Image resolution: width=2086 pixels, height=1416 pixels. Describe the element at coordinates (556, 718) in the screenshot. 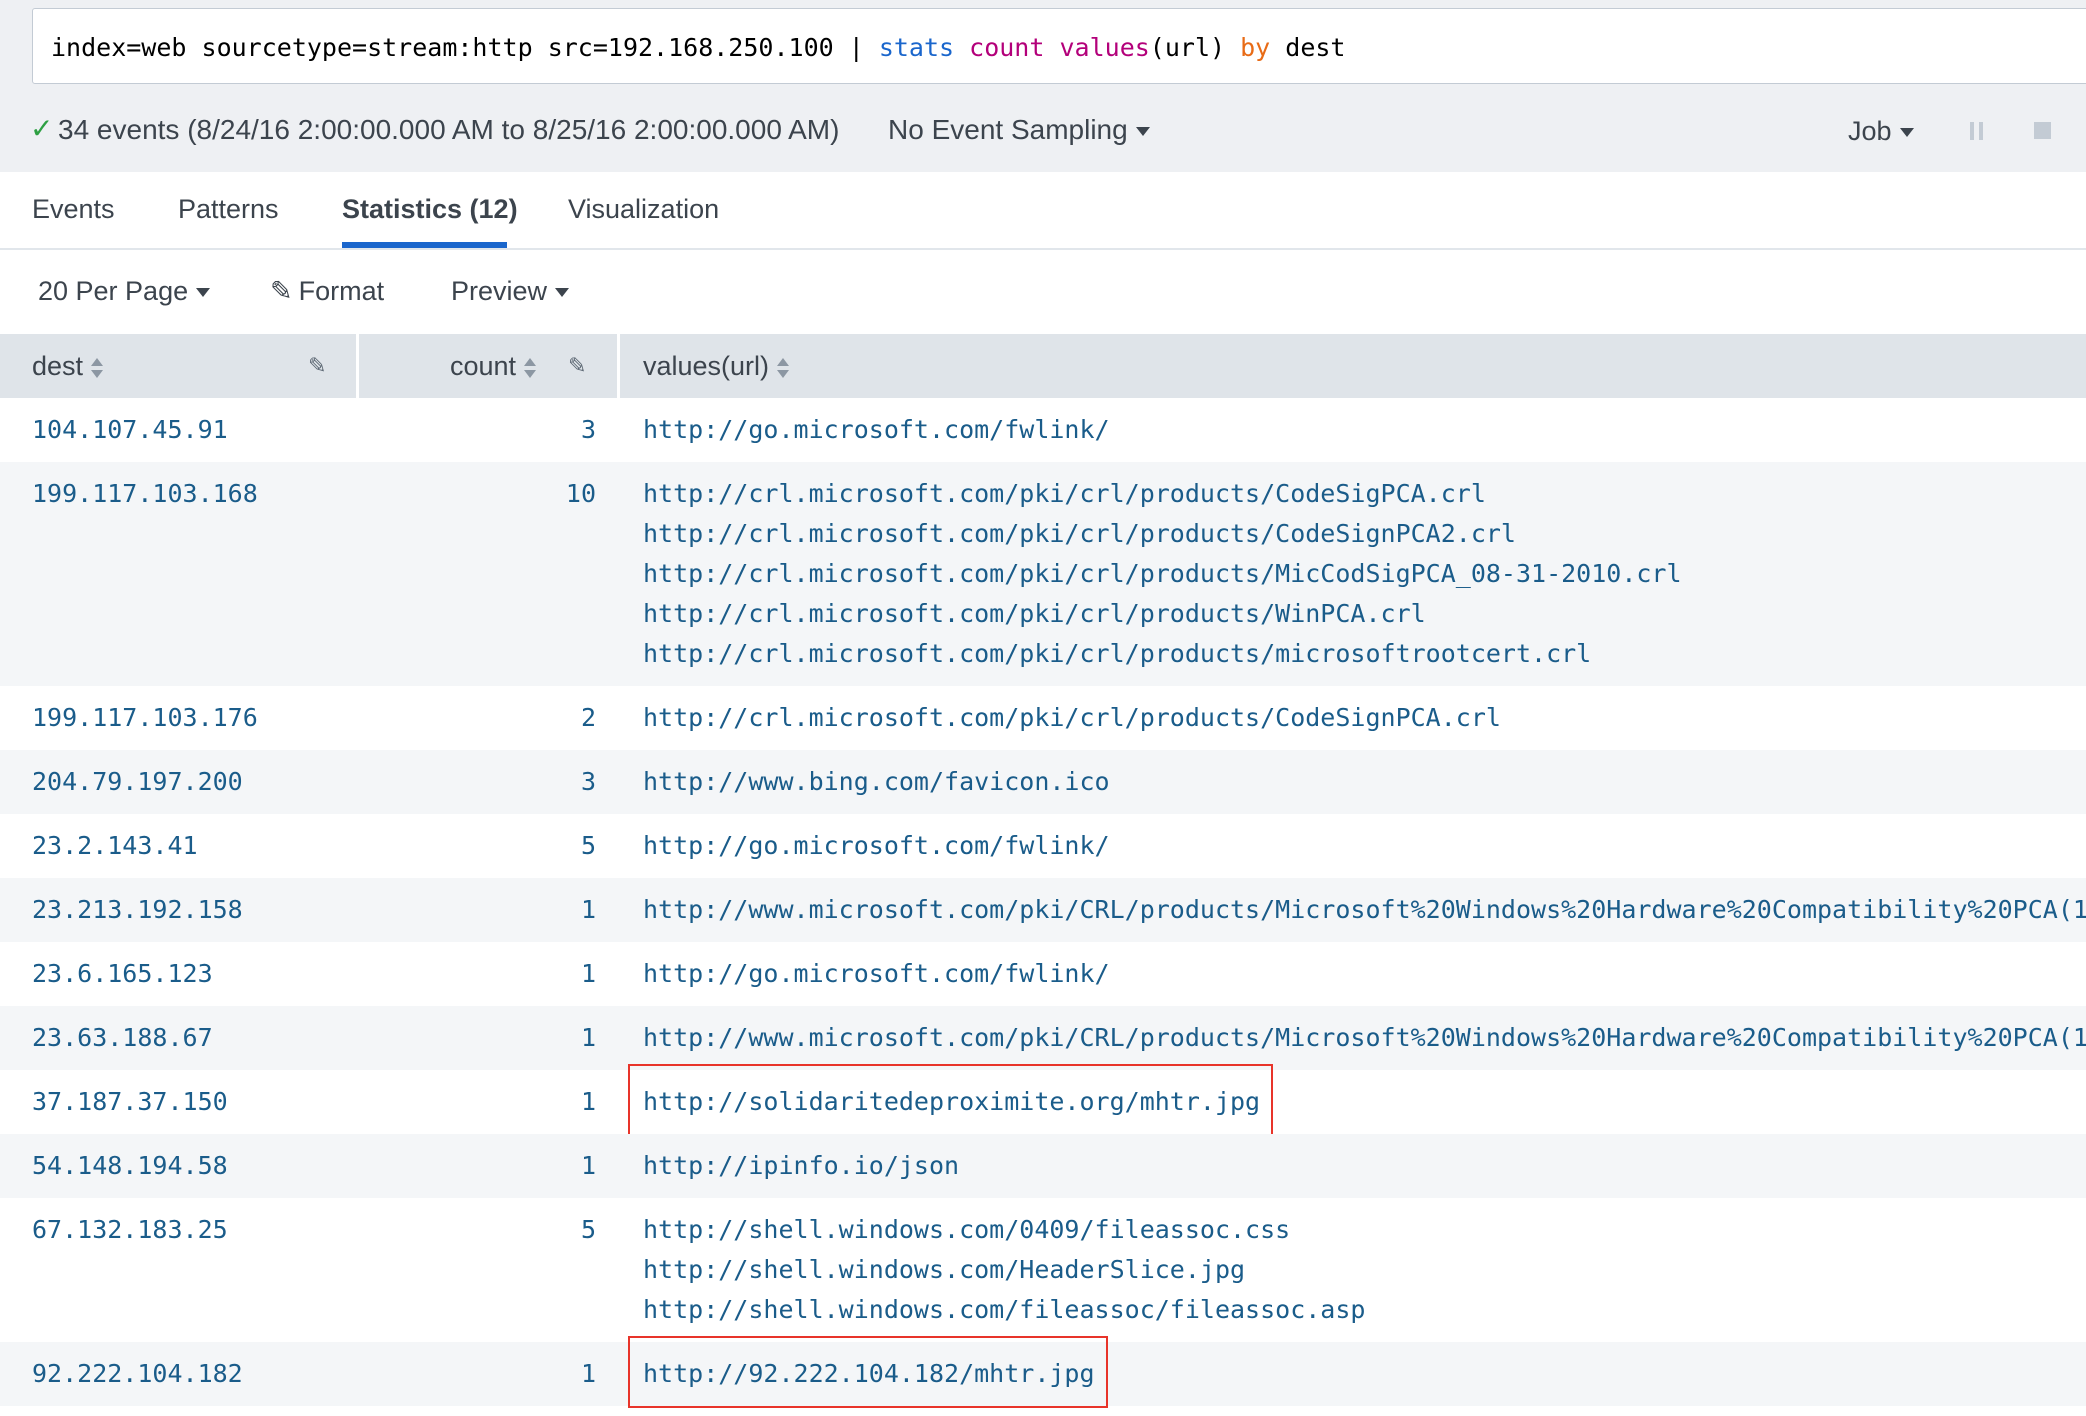

I see `count-cell: 2` at that location.